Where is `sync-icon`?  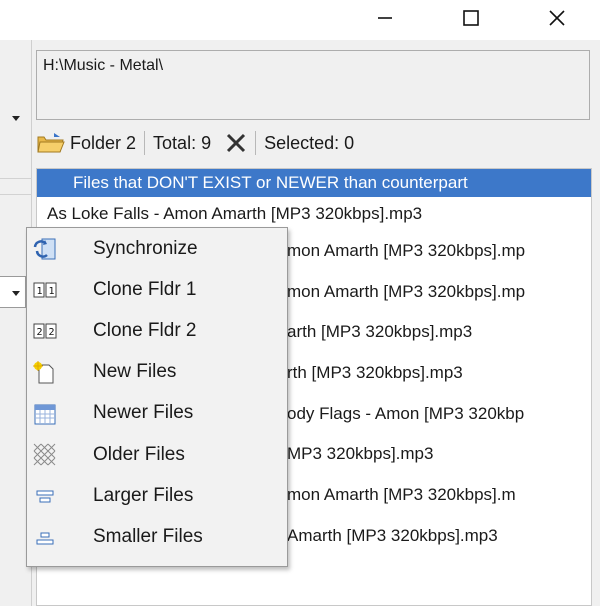 sync-icon is located at coordinates (44, 249).